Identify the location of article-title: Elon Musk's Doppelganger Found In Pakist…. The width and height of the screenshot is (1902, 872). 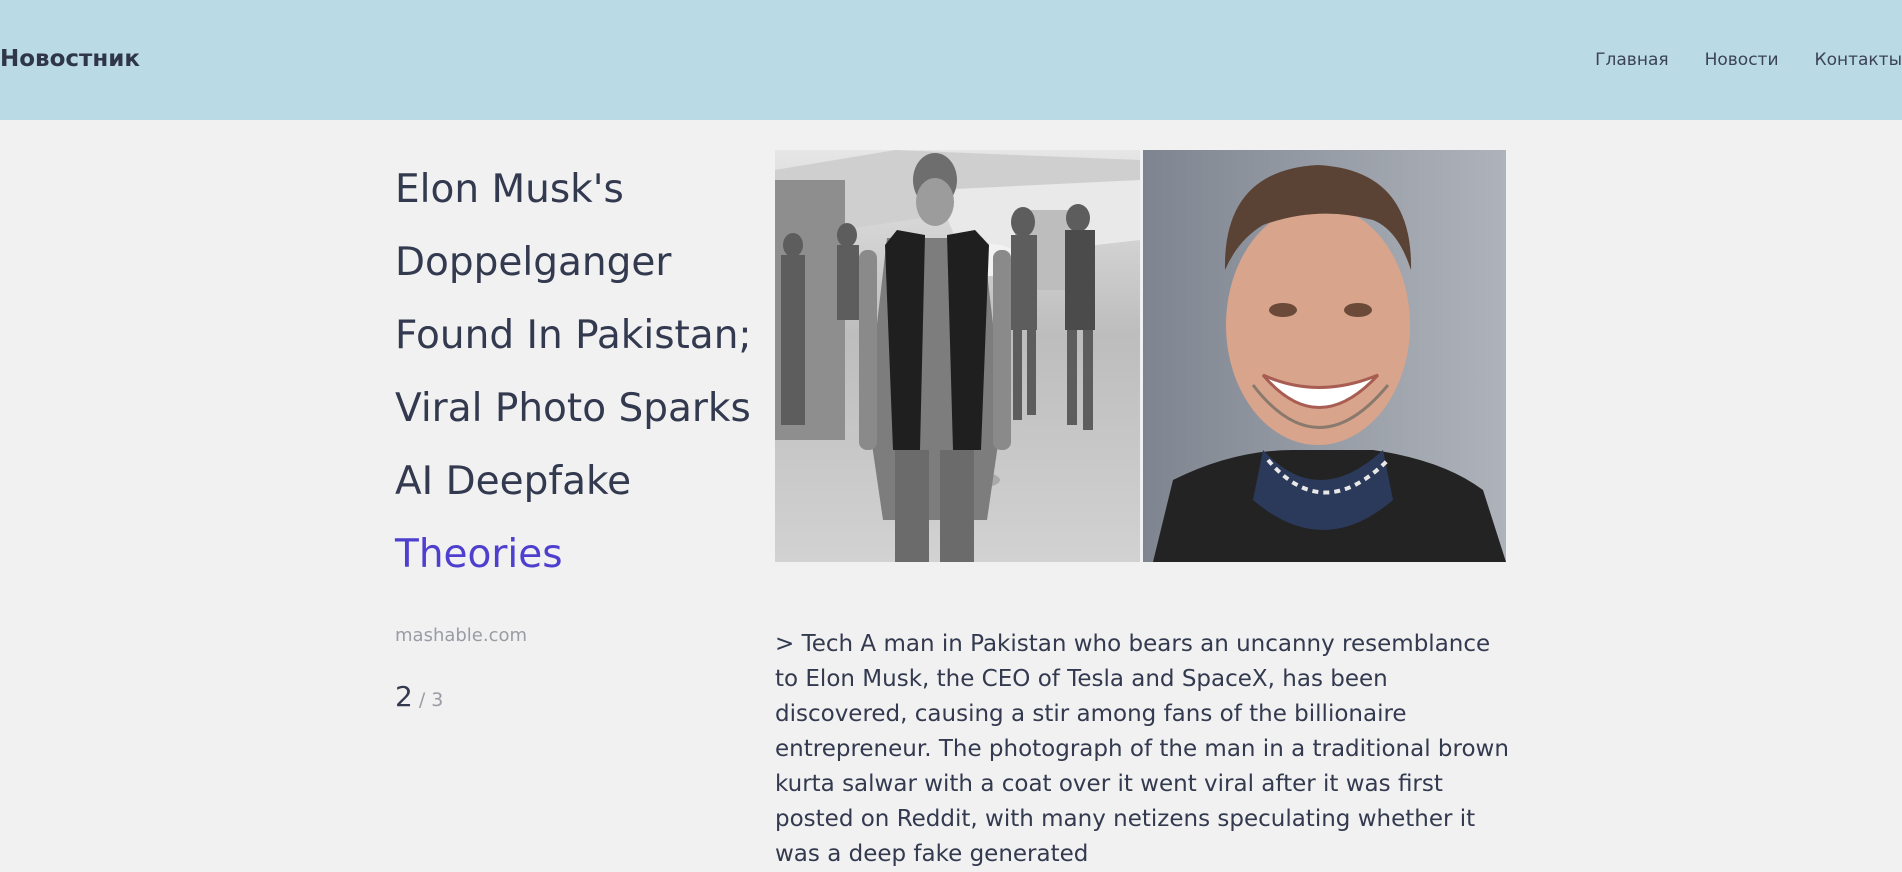
(585, 372).